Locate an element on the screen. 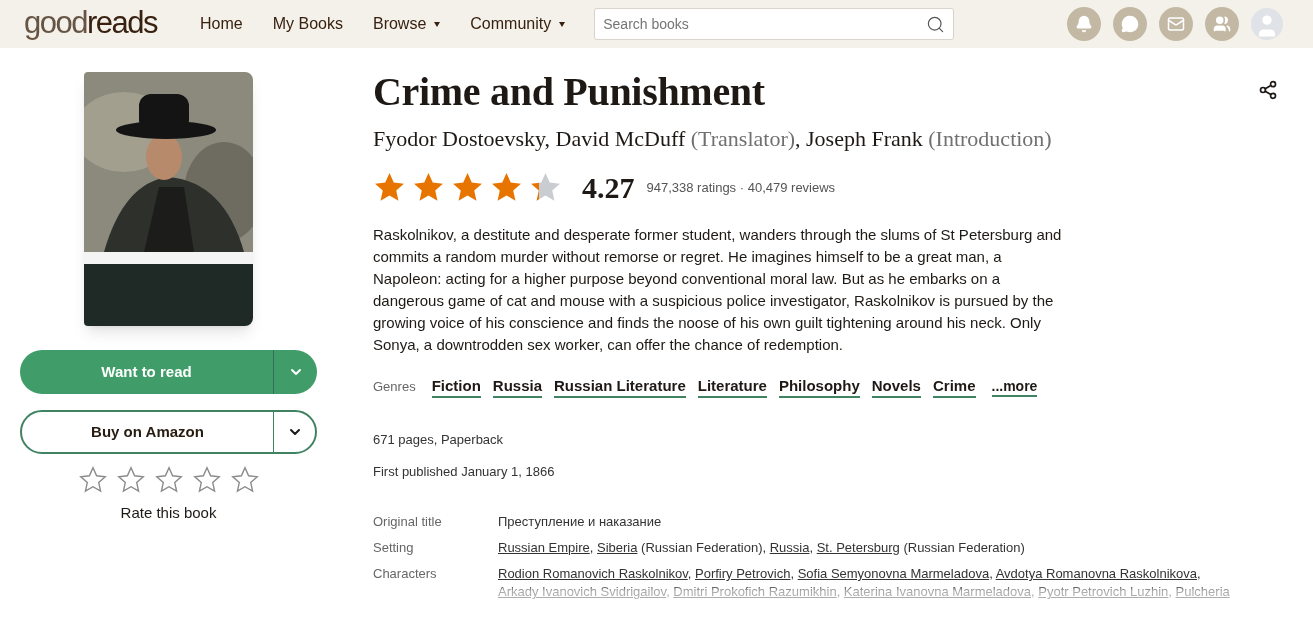 This screenshot has height=620, width=1313. nav-link: Home is located at coordinates (221, 24).